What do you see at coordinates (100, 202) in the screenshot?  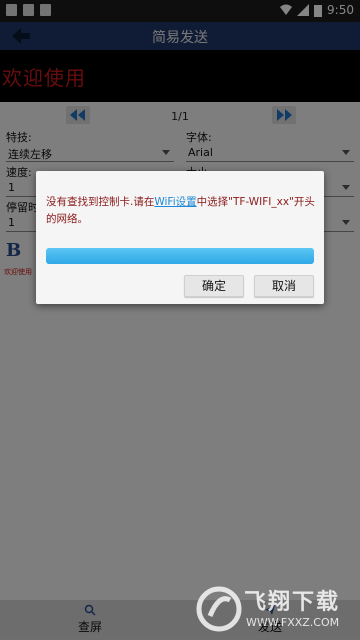 I see `dialog-message-start: 没有查找到控制卡.请在` at bounding box center [100, 202].